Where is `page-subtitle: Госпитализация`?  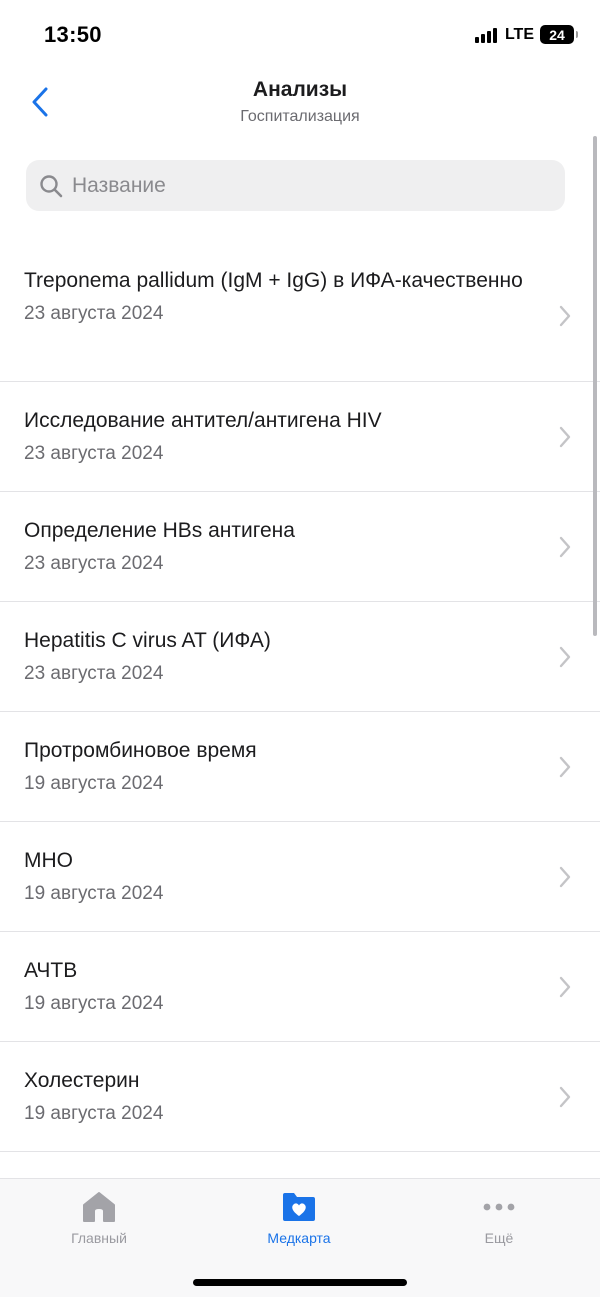
page-subtitle: Госпитализация is located at coordinates (300, 116).